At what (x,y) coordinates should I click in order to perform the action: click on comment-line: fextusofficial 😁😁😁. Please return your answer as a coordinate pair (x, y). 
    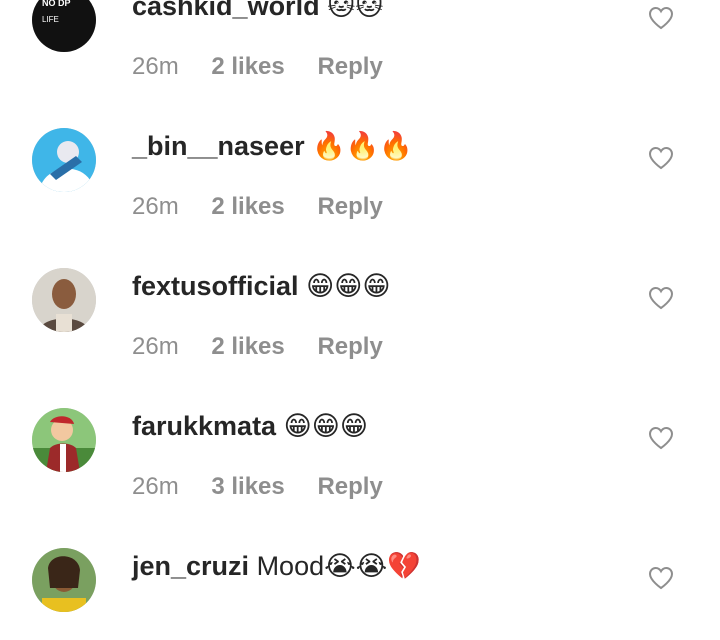
    Looking at the image, I should click on (261, 286).